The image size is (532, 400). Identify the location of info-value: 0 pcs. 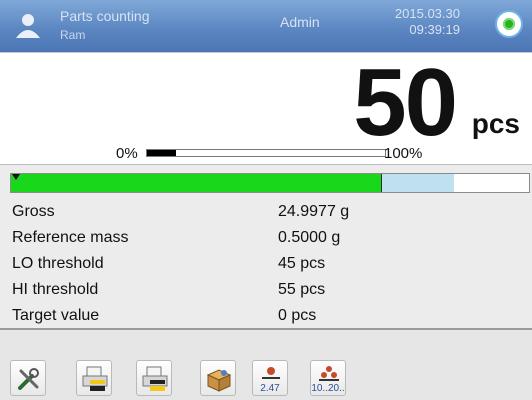
(297, 315).